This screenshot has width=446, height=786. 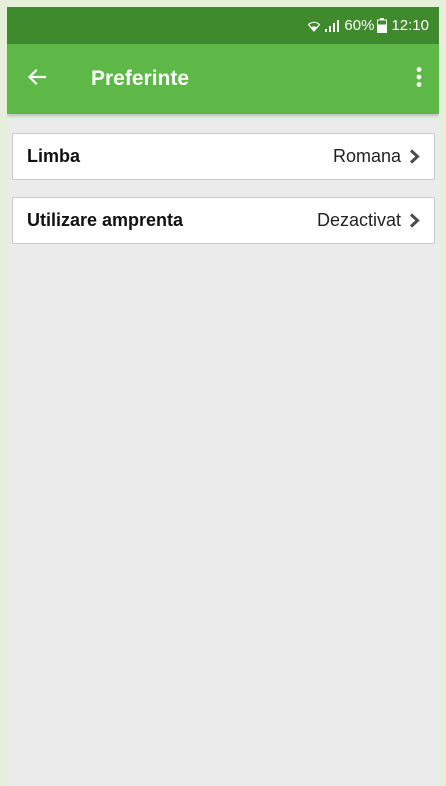 I want to click on arrow-left-icon, so click(x=37, y=79).